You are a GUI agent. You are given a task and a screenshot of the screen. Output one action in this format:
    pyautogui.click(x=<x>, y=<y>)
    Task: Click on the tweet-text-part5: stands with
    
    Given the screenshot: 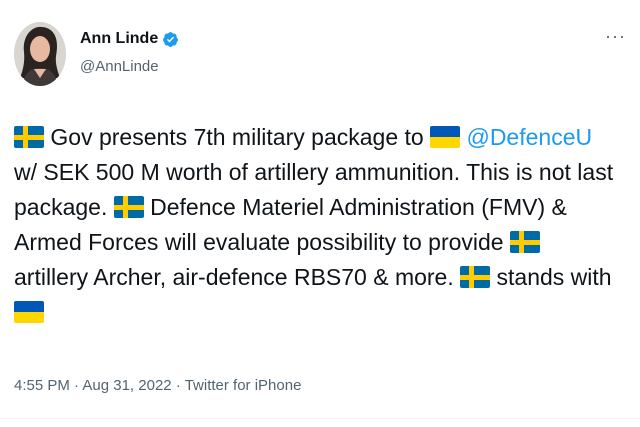 What is the action you would take?
    pyautogui.click(x=551, y=277)
    